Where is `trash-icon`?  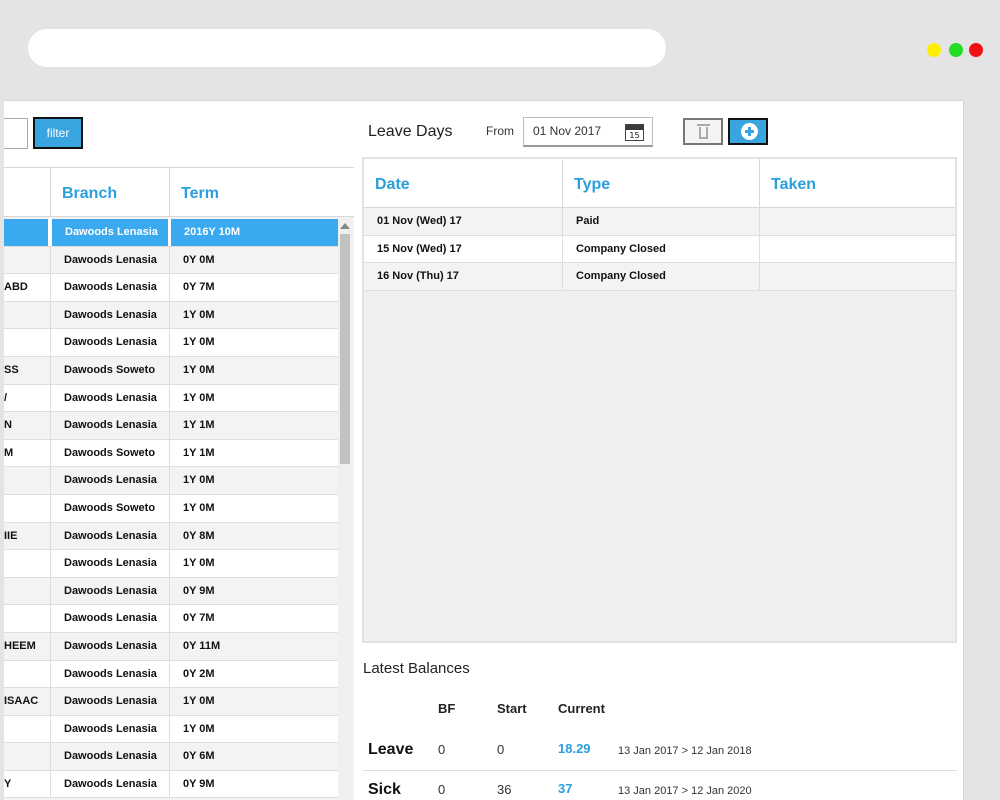 trash-icon is located at coordinates (703, 131).